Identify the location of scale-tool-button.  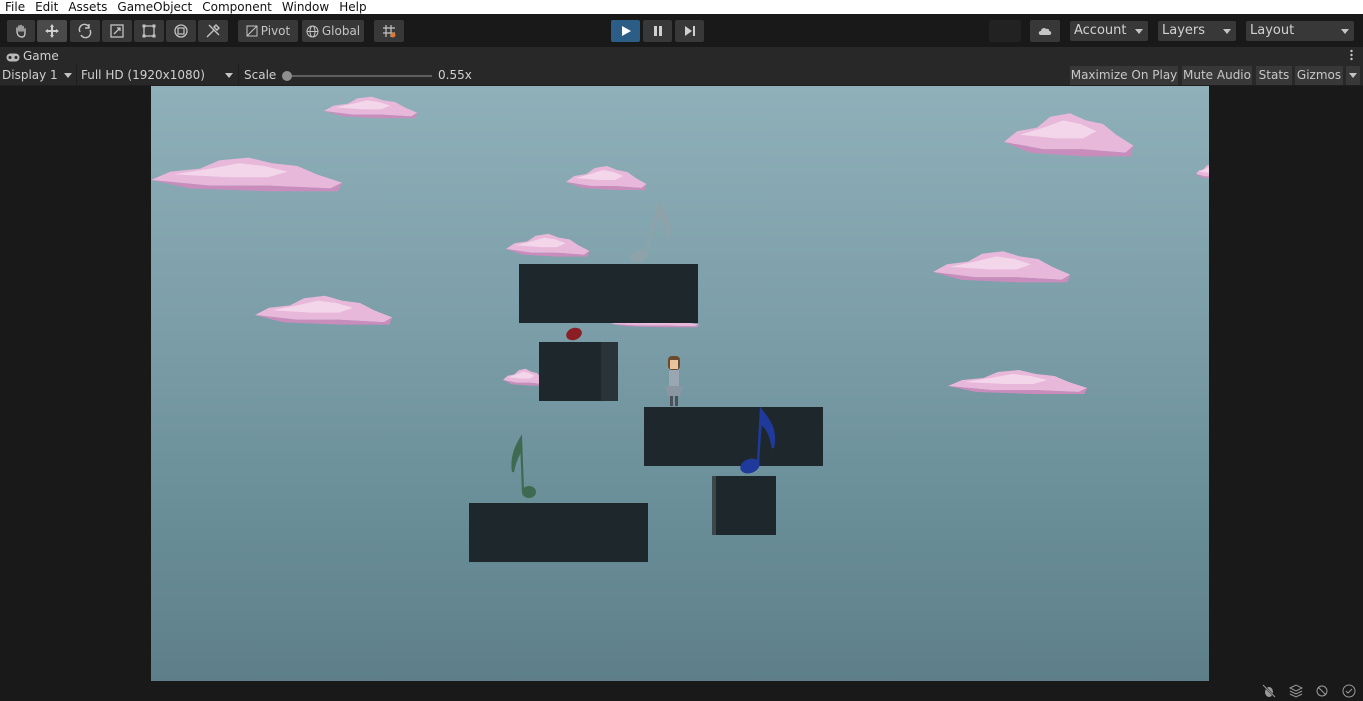
(117, 31).